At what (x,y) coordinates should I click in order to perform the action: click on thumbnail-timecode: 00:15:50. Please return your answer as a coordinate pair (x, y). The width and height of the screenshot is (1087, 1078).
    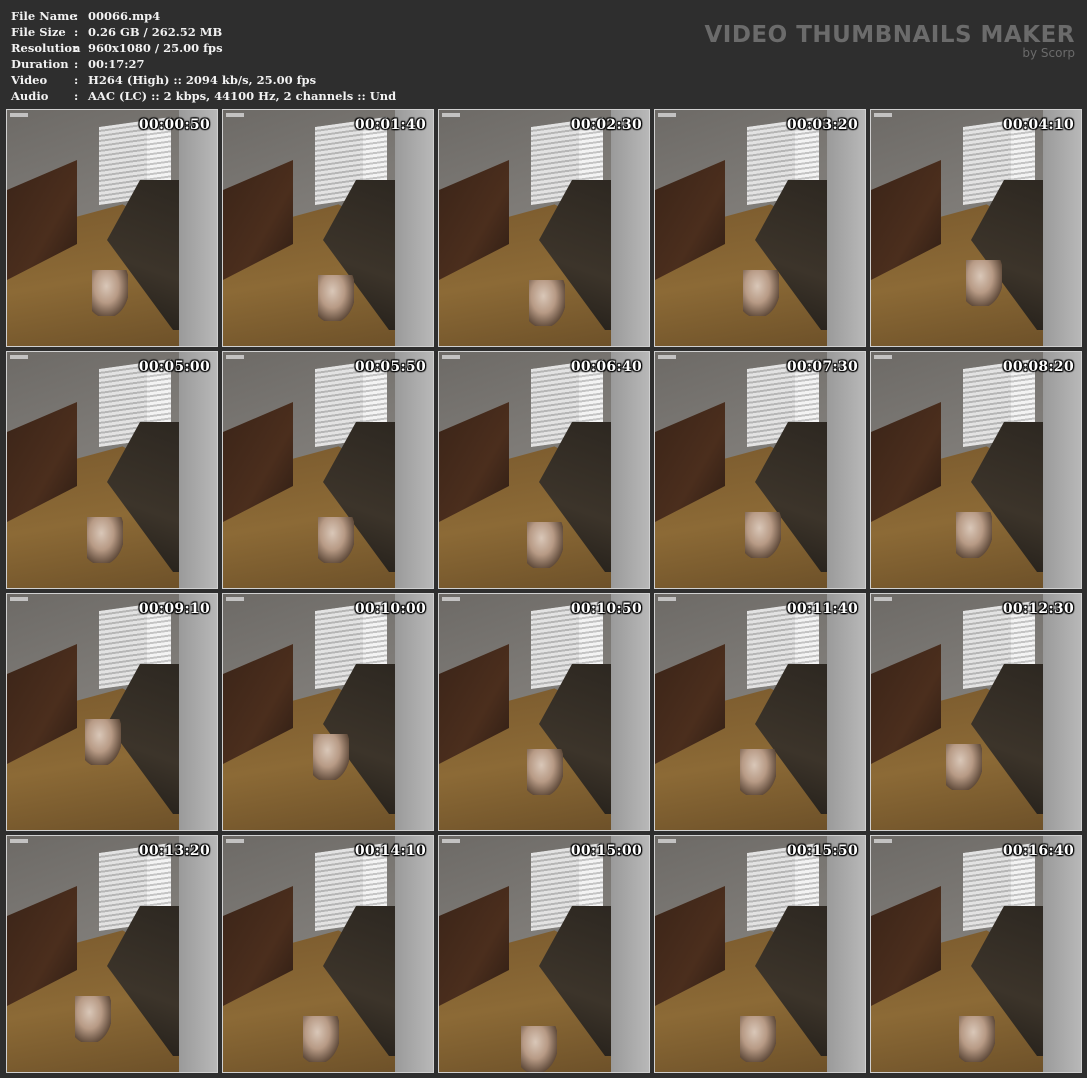
    Looking at the image, I should click on (822, 851).